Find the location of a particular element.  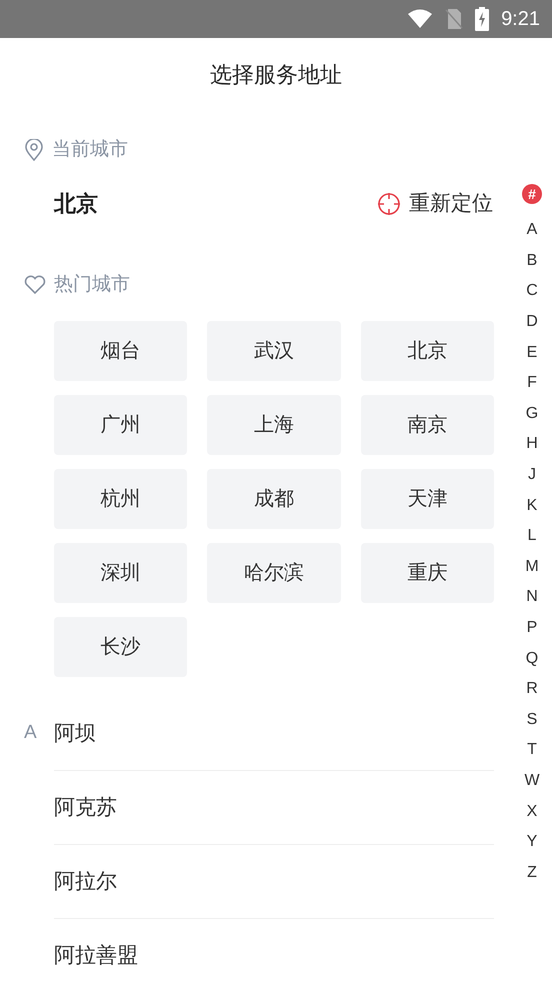

index-letter: Y is located at coordinates (532, 842).